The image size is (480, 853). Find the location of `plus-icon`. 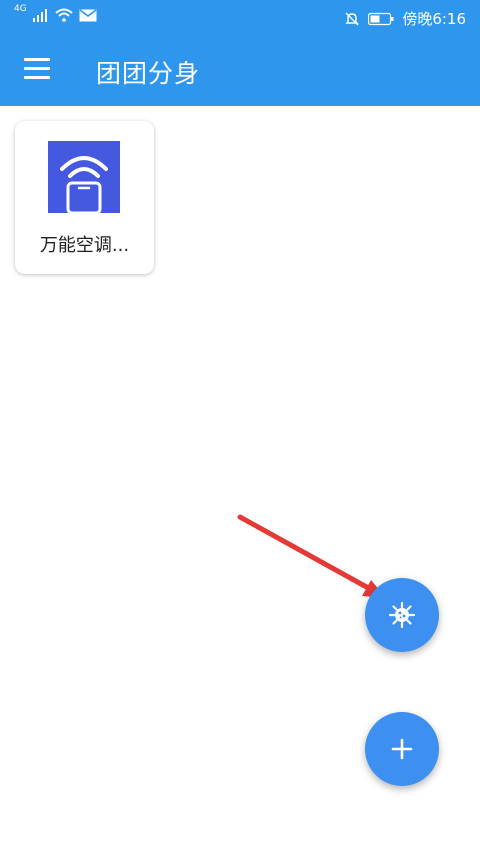

plus-icon is located at coordinates (402, 749).